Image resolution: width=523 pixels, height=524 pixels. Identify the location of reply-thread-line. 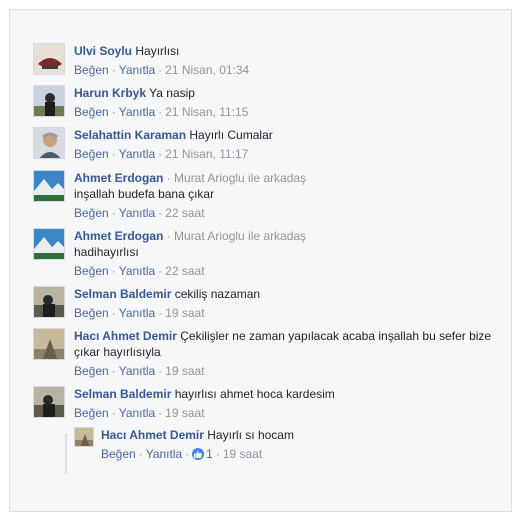
(66, 454).